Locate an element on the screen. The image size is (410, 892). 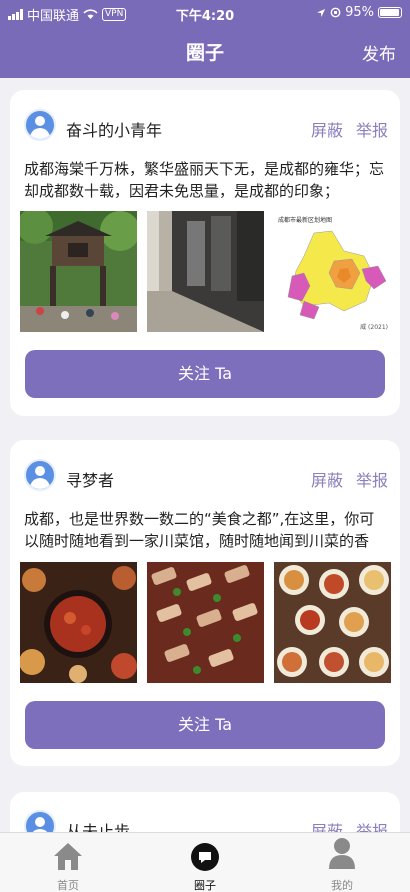
post-username: 寻梦者 is located at coordinates (90, 479).